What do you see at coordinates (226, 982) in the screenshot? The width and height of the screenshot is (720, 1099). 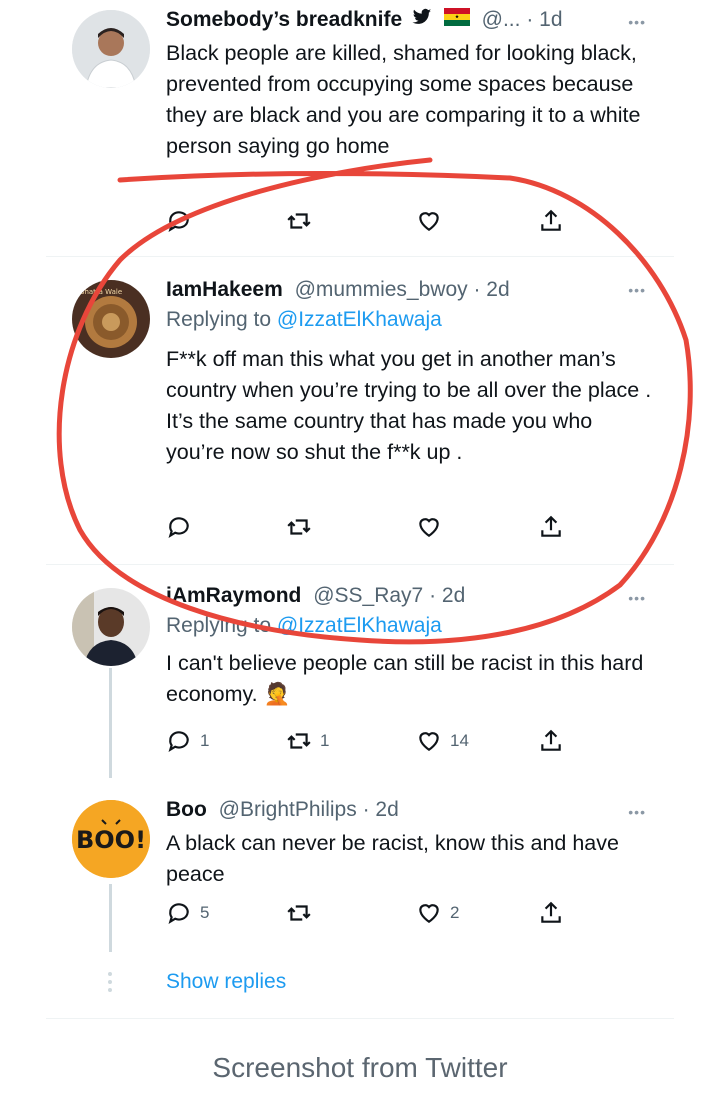 I see `show-replies-link: Show replies` at bounding box center [226, 982].